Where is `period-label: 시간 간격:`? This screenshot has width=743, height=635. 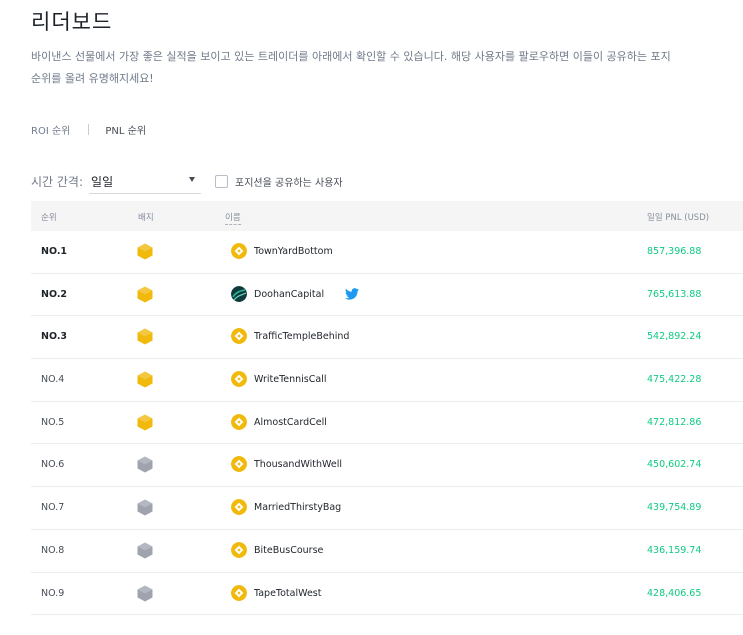 period-label: 시간 간격: is located at coordinates (57, 181).